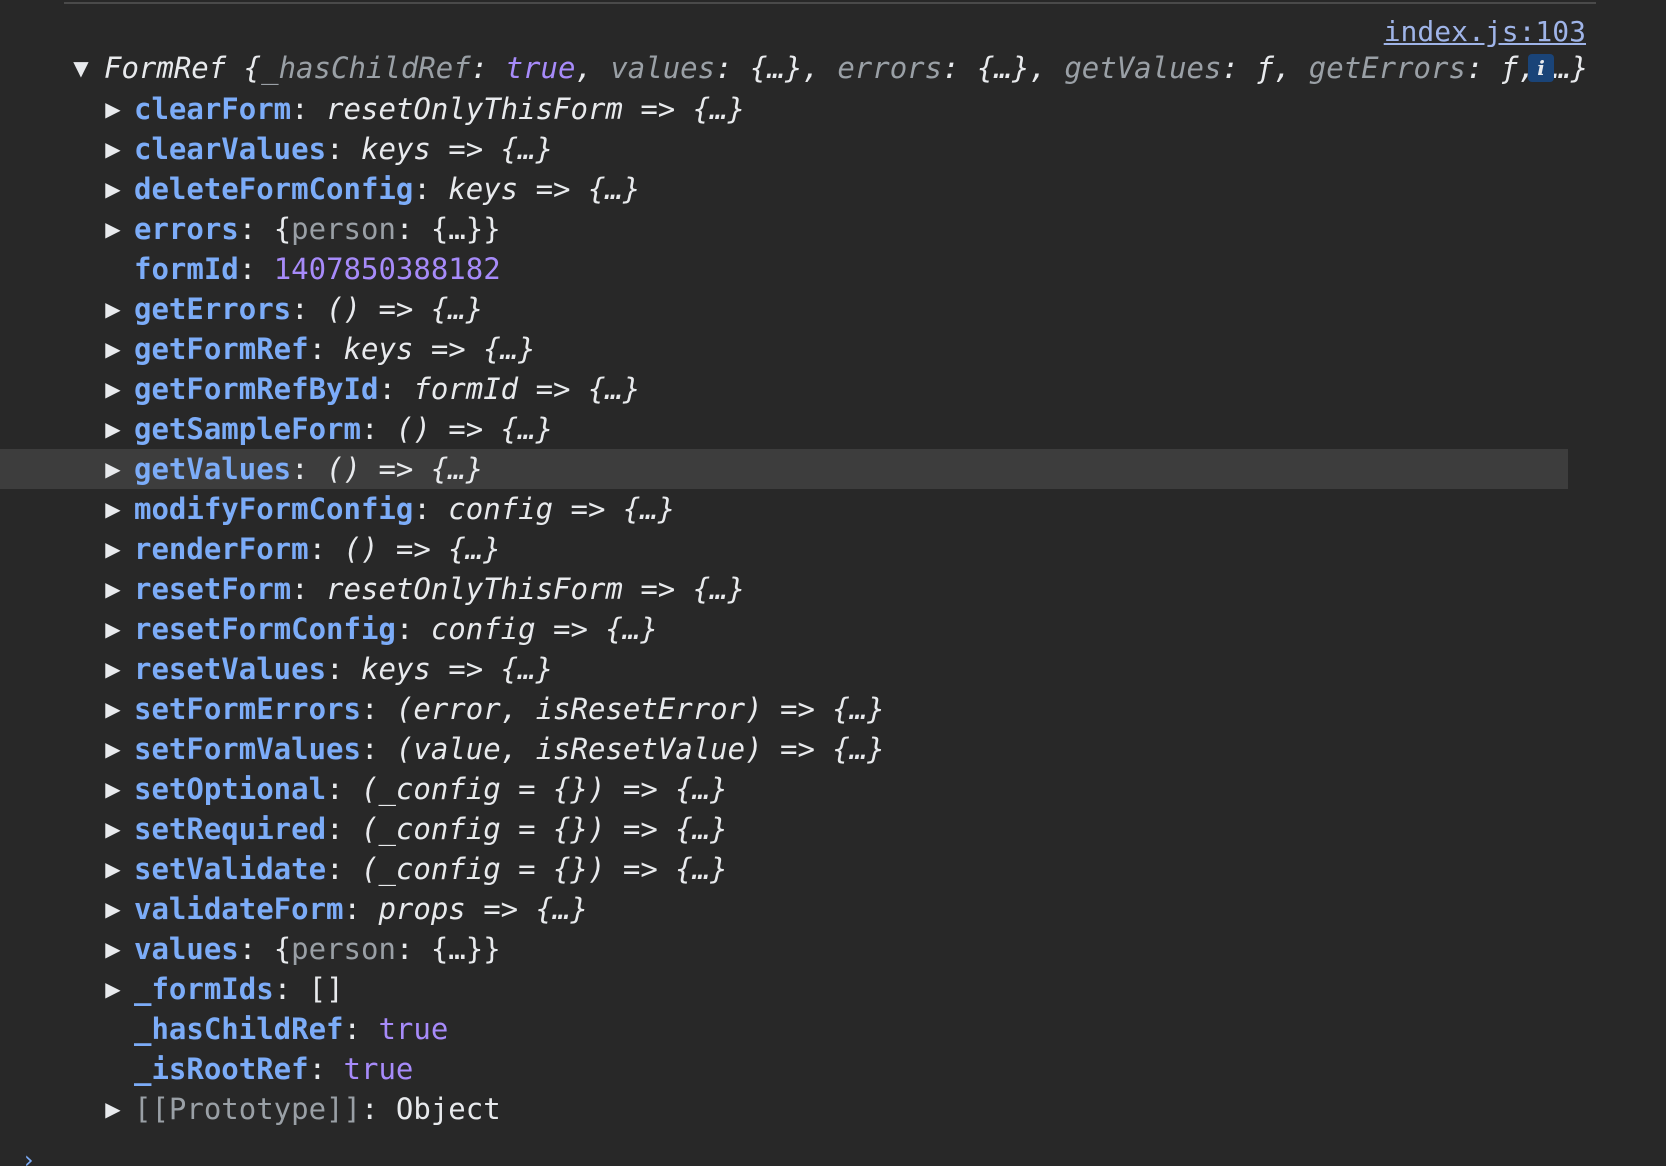 The image size is (1666, 1166). I want to click on property-row-clearform: ▶ clearForm: resetOnlyThisForm => {…}, so click(784, 109).